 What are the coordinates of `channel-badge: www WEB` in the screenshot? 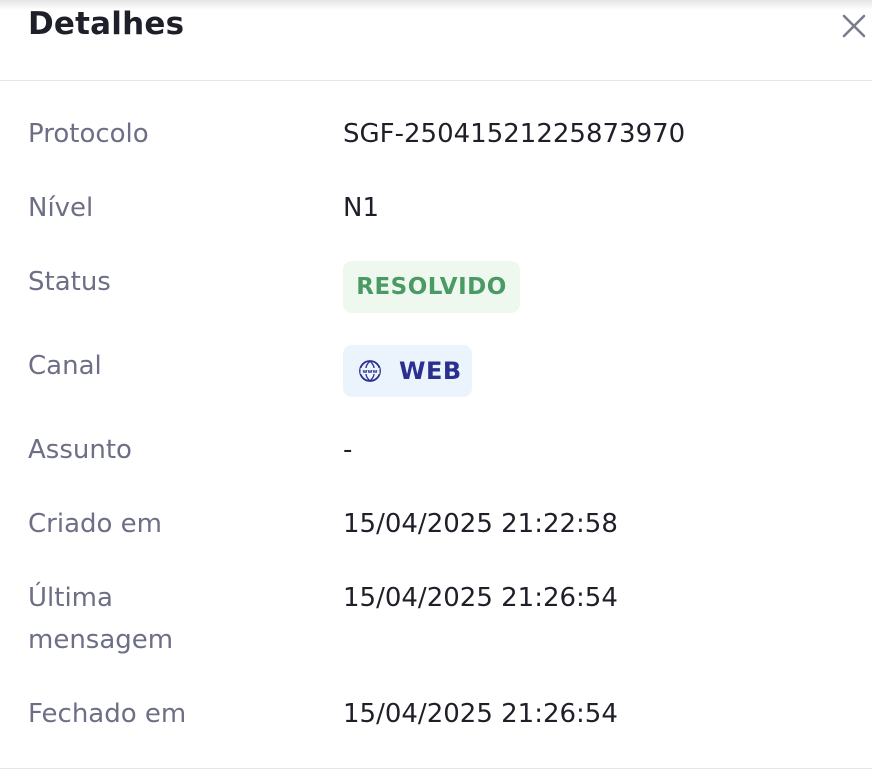 It's located at (407, 371).